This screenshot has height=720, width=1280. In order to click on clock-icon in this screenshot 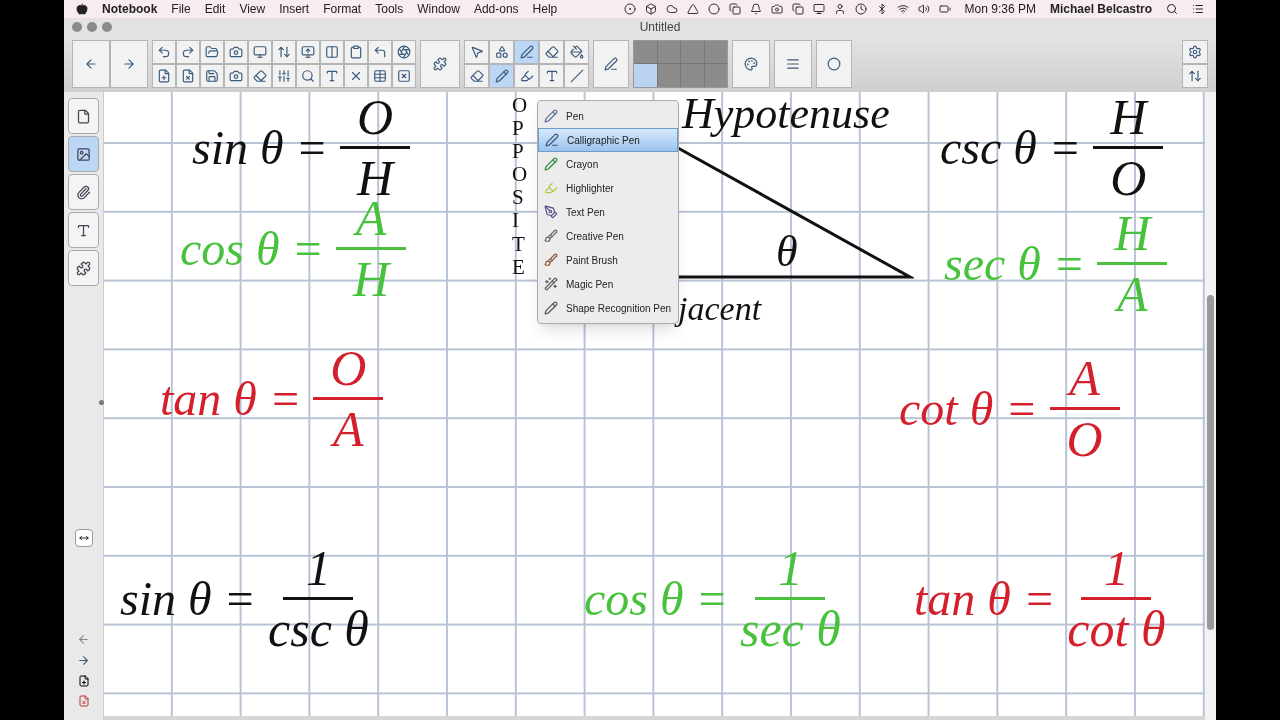, I will do `click(860, 9)`.